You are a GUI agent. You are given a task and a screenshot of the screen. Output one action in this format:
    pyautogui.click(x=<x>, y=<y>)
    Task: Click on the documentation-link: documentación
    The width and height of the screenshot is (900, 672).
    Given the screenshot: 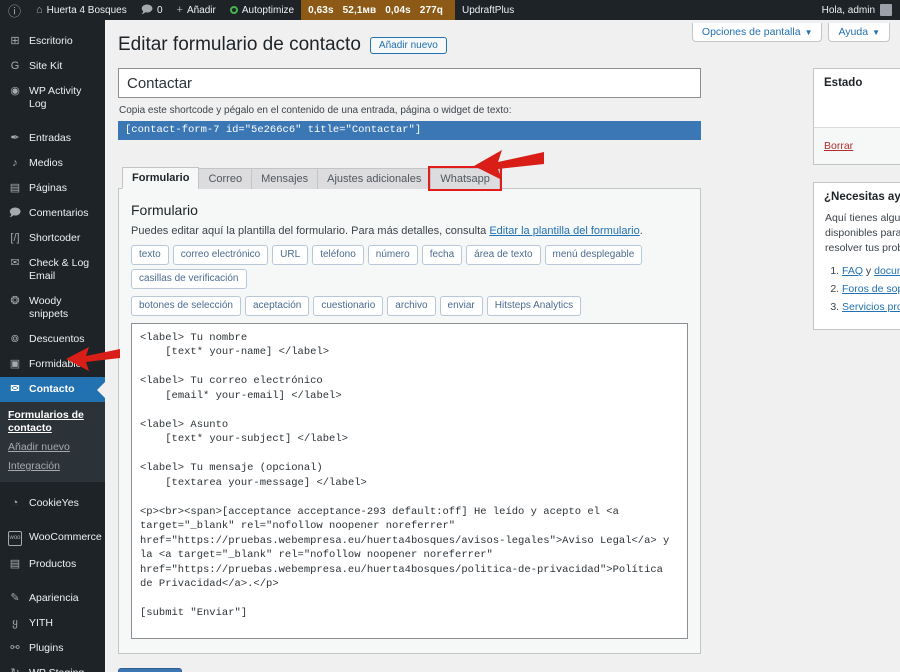 What is the action you would take?
    pyautogui.click(x=887, y=271)
    